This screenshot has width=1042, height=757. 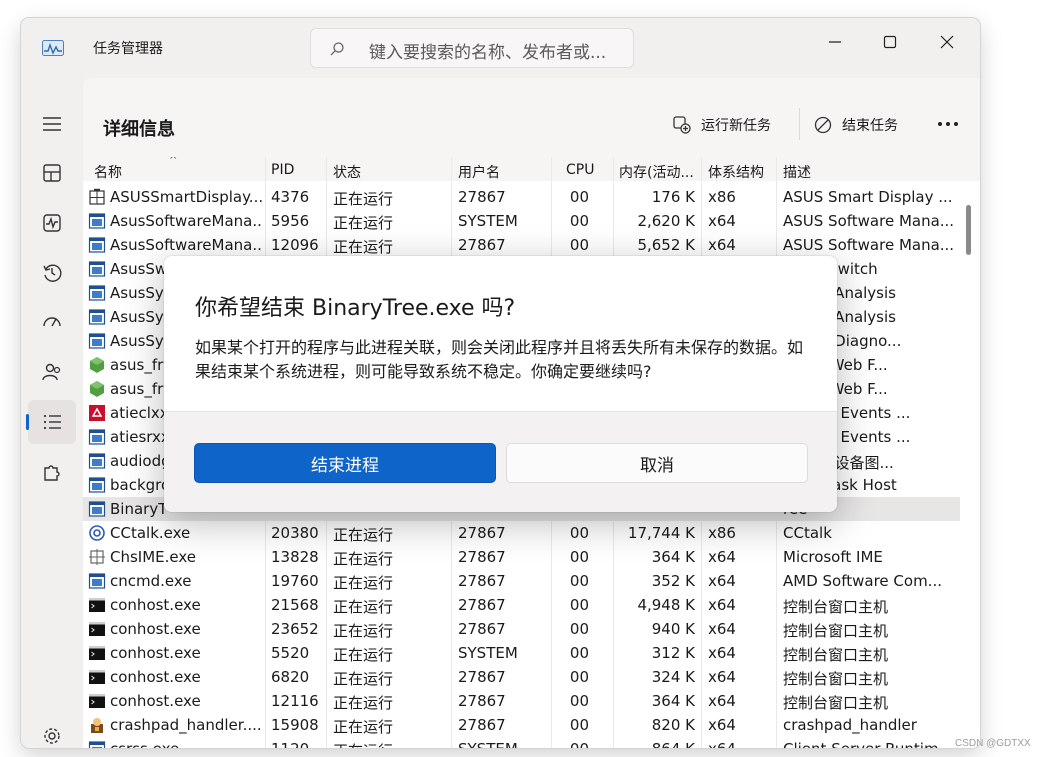 I want to click on cancel-button: 取消, so click(x=657, y=463).